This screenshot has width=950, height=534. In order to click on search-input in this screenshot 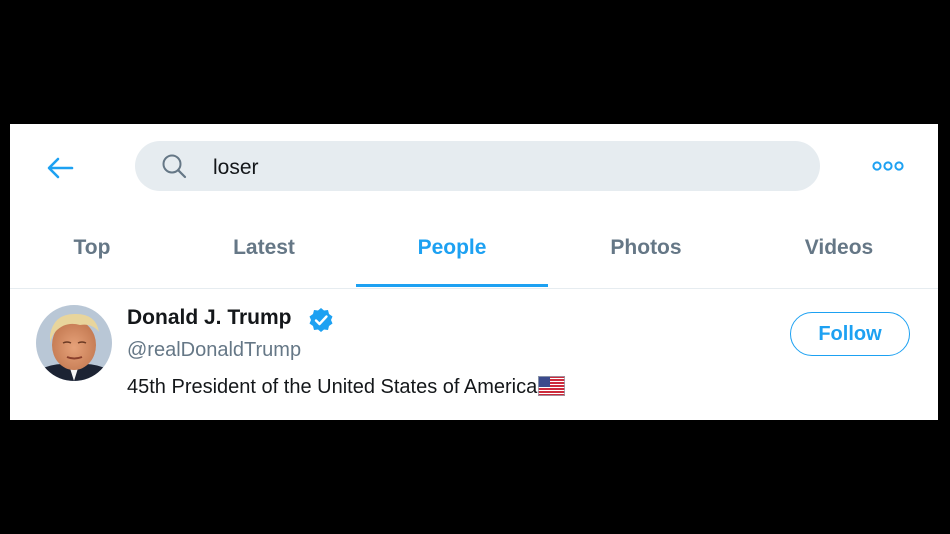, I will do `click(503, 167)`.